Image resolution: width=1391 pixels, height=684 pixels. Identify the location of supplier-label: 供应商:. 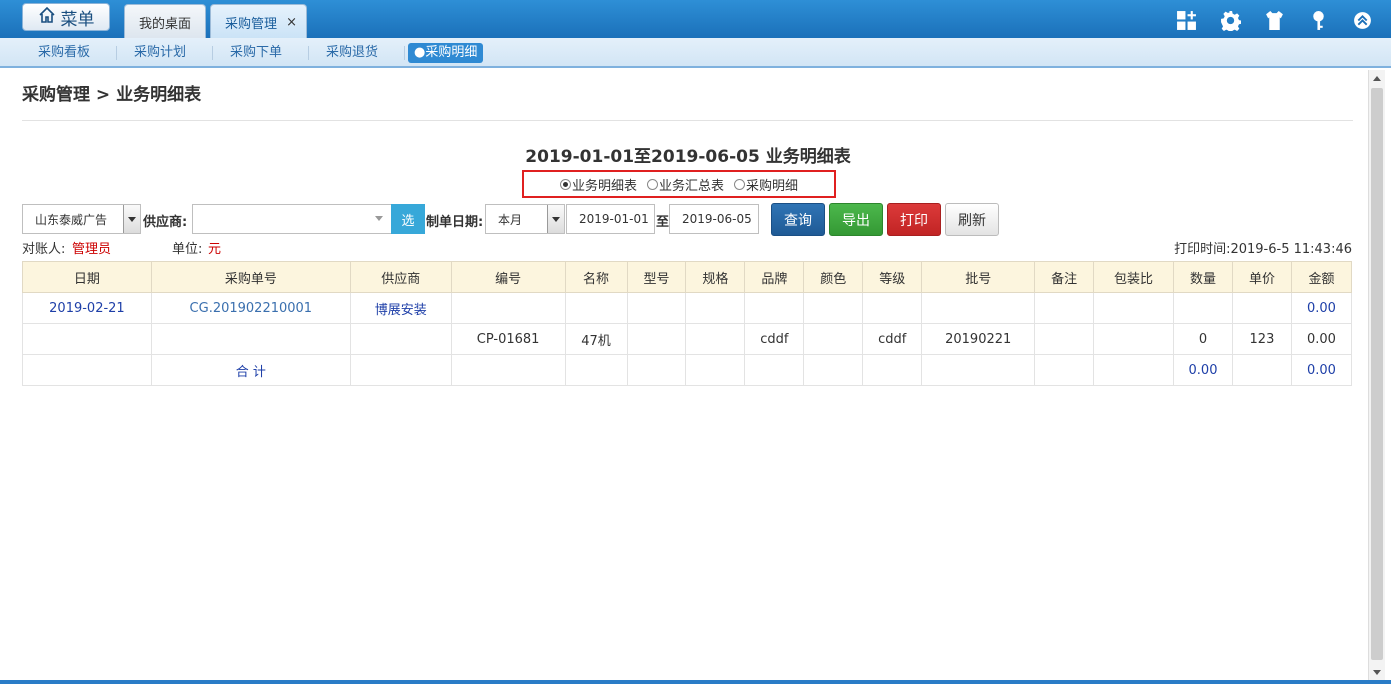
(165, 222).